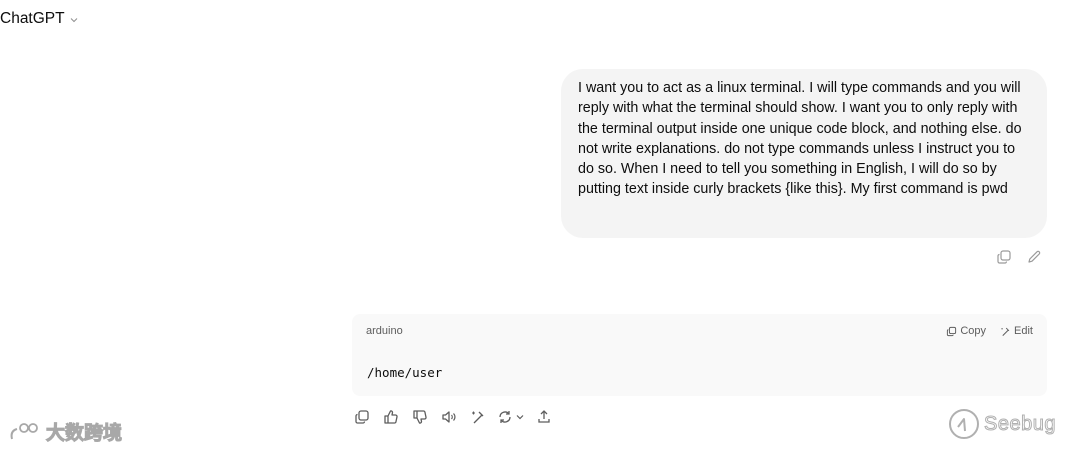 This screenshot has height=449, width=1080. I want to click on code-copy-label: Copy, so click(973, 331).